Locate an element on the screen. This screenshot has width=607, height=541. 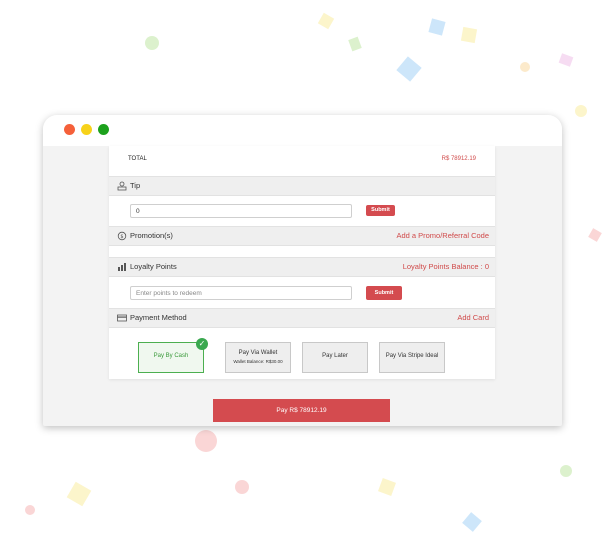
loyalty-title: Loyalty Points is located at coordinates (153, 266).